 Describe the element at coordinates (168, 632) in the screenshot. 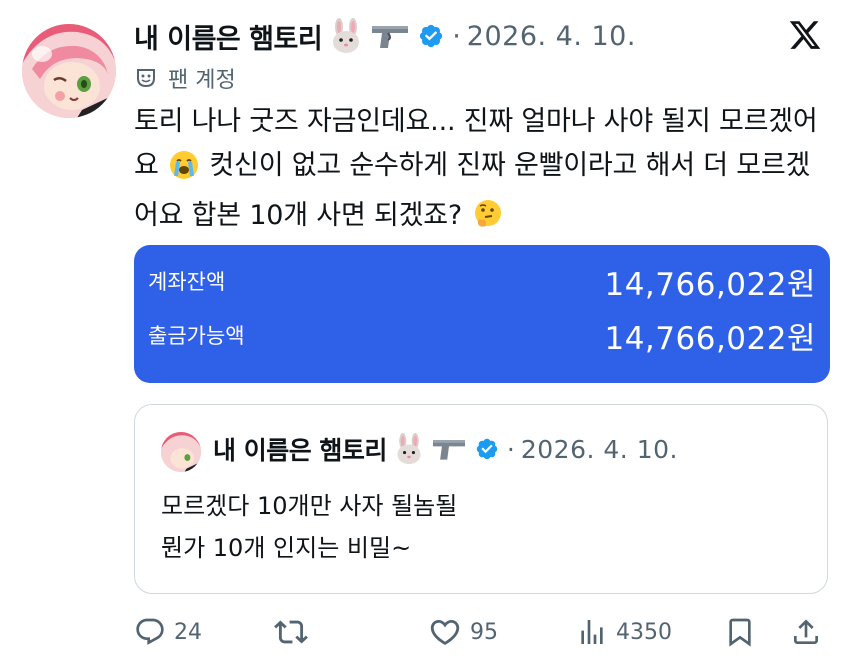

I see `reply-button: 24` at that location.